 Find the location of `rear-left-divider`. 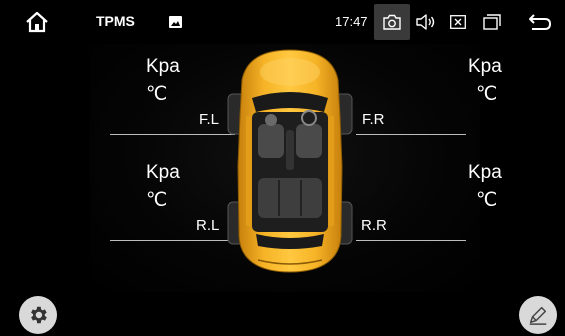

rear-left-divider is located at coordinates (172, 240).